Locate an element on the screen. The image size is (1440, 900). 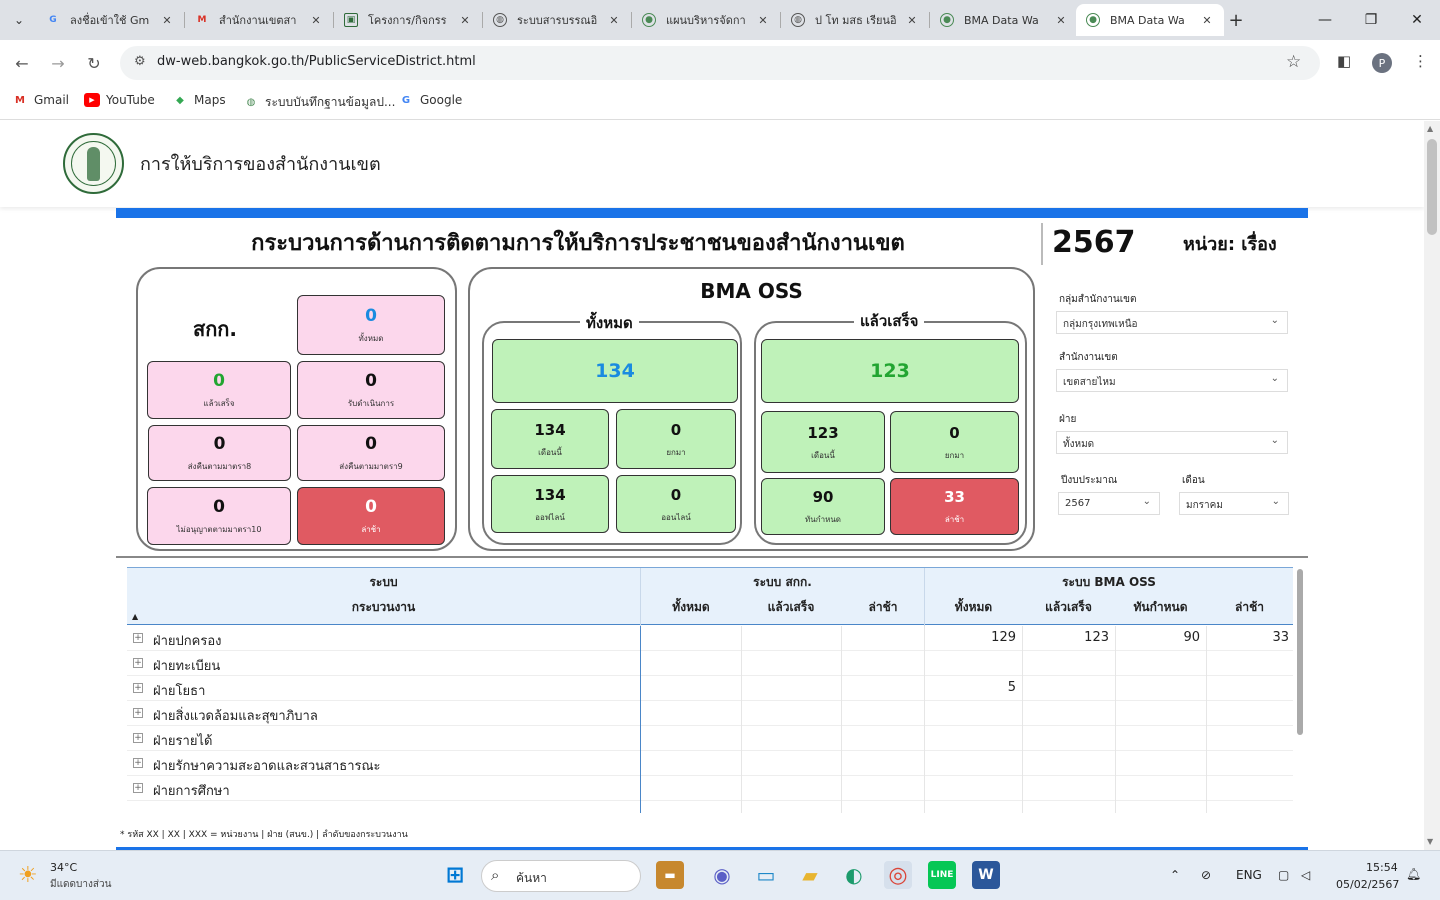
table-row: + ฝ่ายรักษาความสะอาดและสวนสาธารณะ is located at coordinates (710, 763).